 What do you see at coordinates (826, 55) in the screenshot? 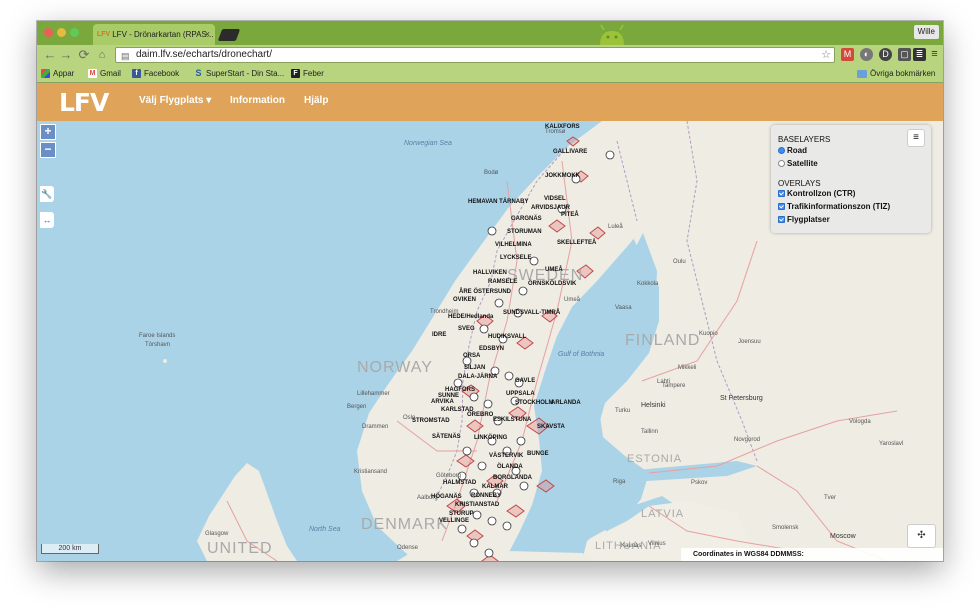
I see `bookmark-star-icon: ☆` at bounding box center [826, 55].